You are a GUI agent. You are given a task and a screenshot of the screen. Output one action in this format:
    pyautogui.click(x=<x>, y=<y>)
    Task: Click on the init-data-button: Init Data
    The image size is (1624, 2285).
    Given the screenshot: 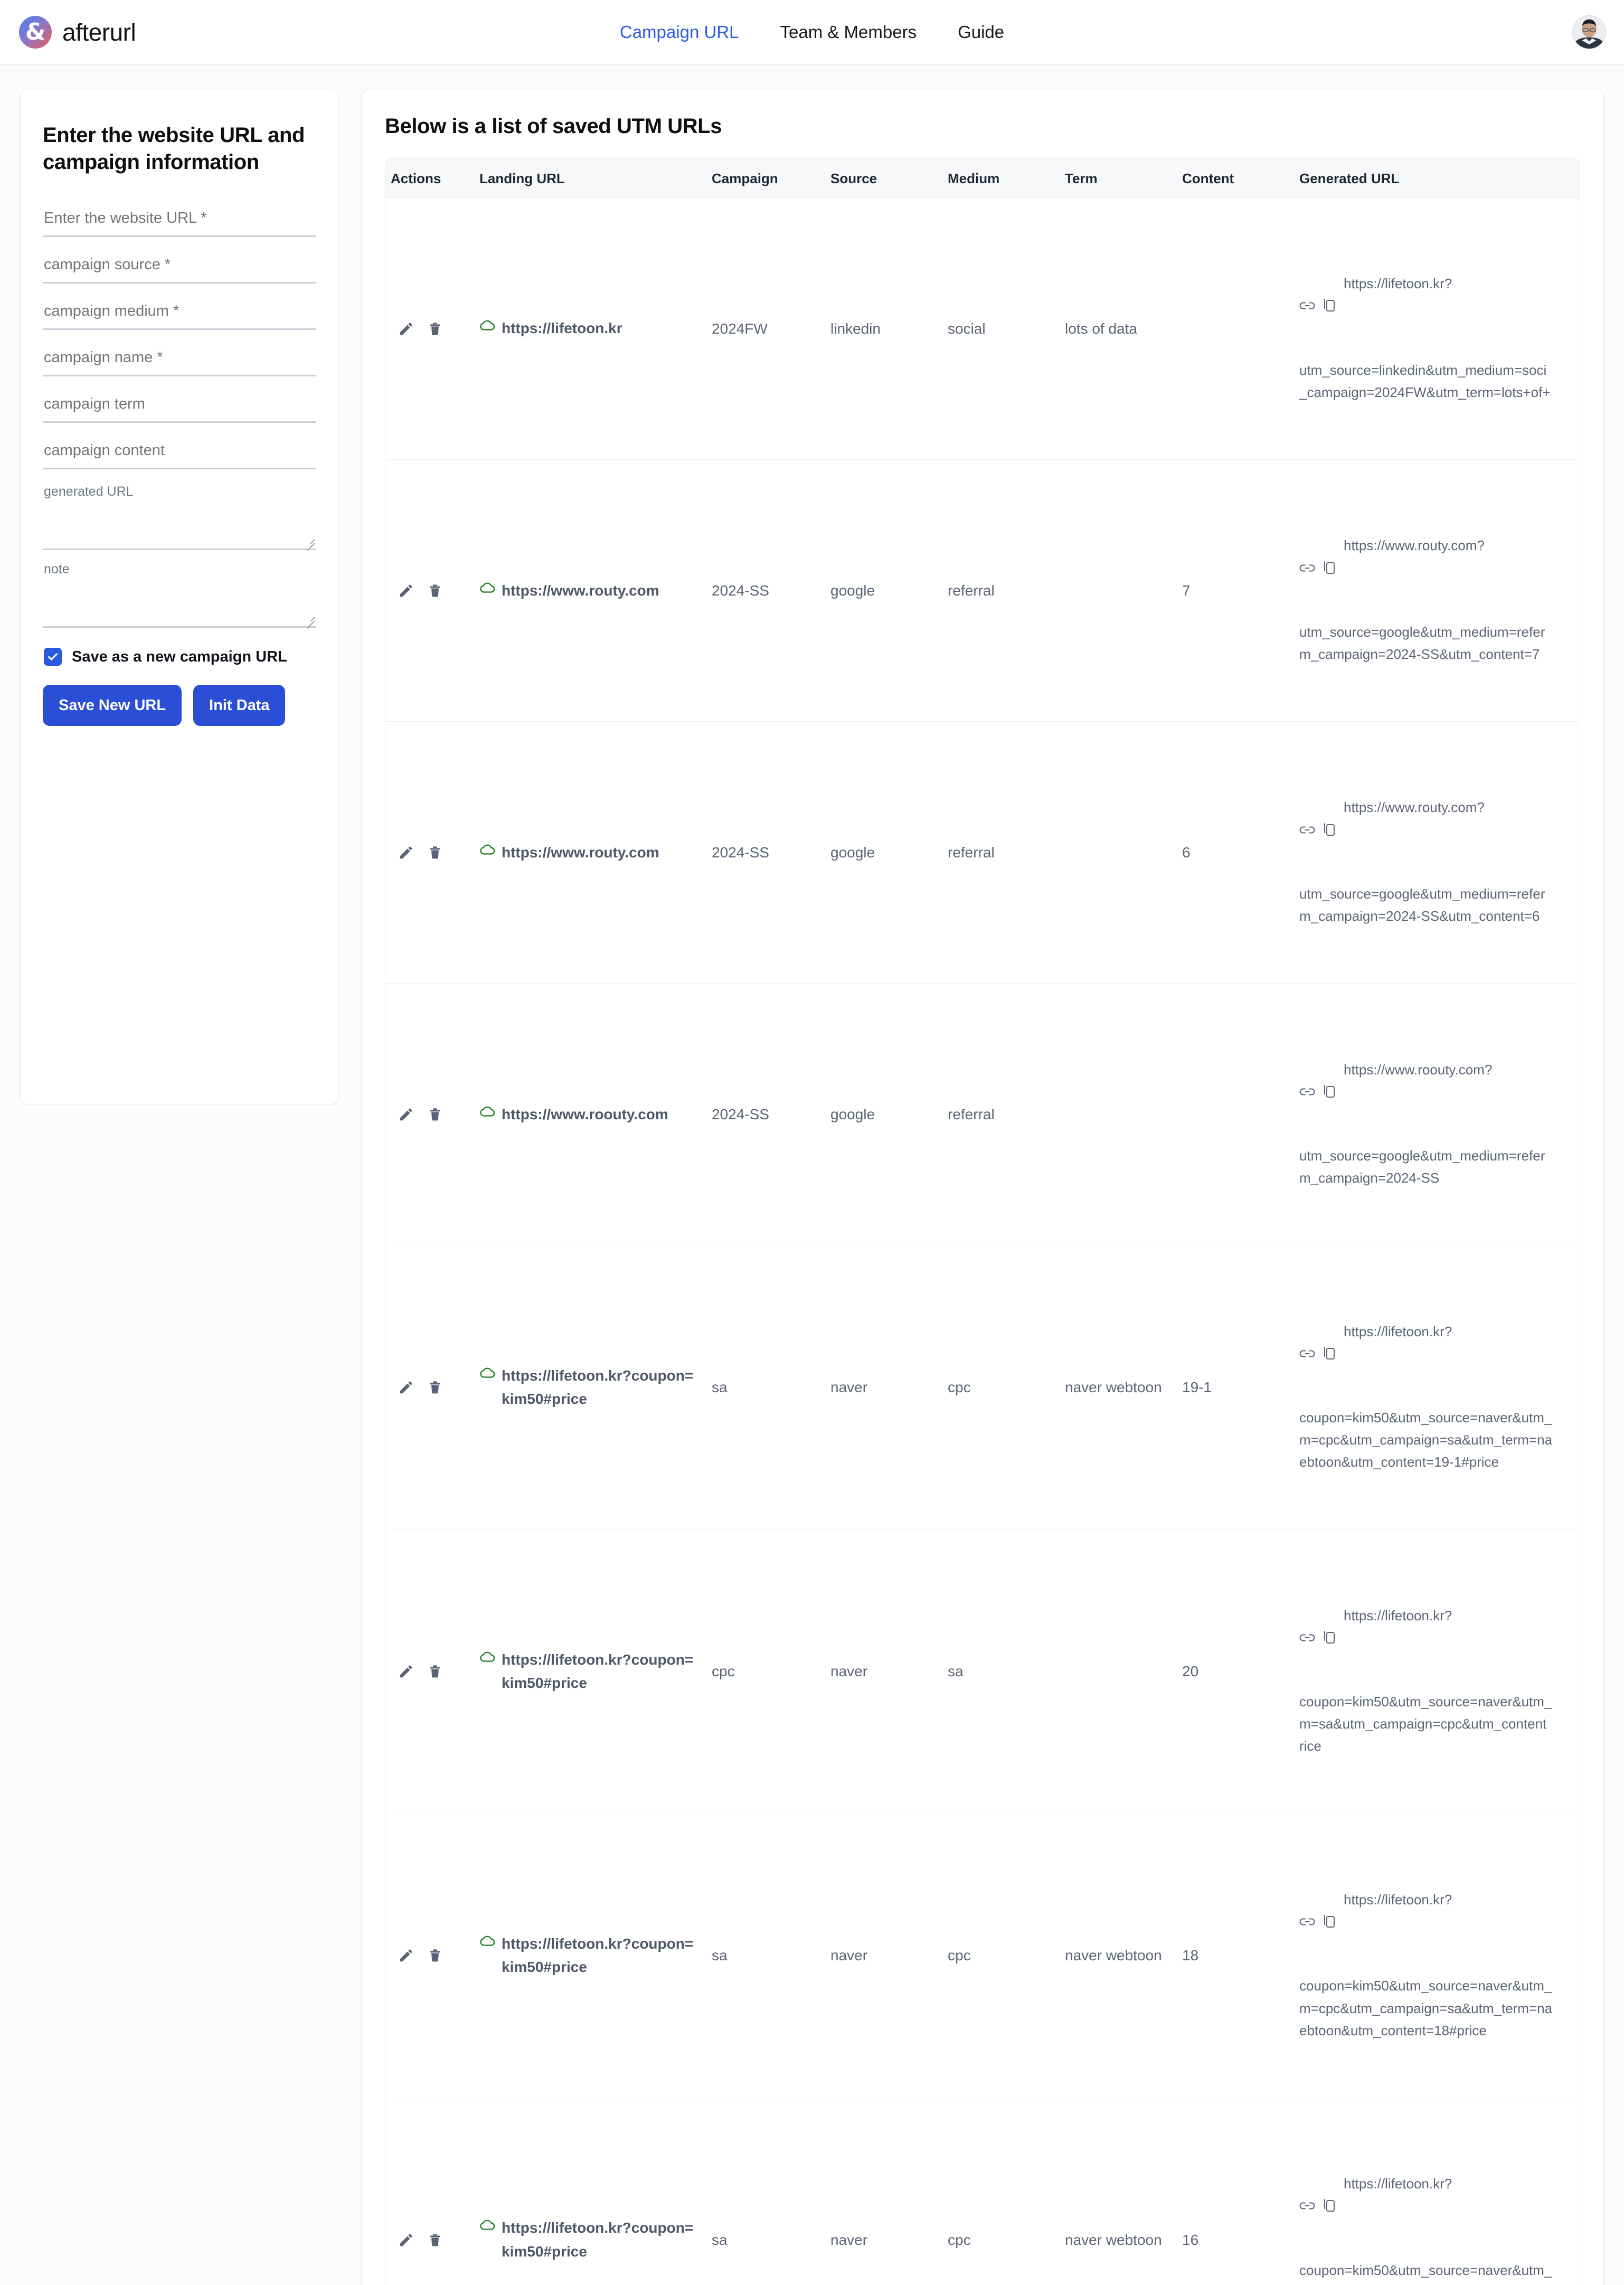 What is the action you would take?
    pyautogui.click(x=239, y=705)
    